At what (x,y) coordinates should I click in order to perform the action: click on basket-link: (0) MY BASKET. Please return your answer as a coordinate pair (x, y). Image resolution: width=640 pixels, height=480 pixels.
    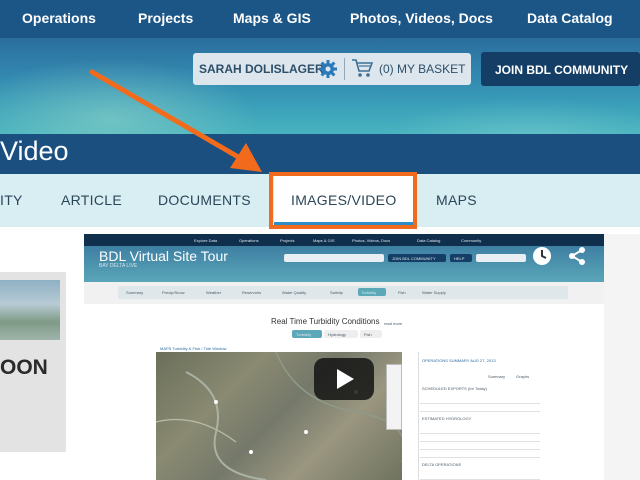
    Looking at the image, I should click on (422, 69).